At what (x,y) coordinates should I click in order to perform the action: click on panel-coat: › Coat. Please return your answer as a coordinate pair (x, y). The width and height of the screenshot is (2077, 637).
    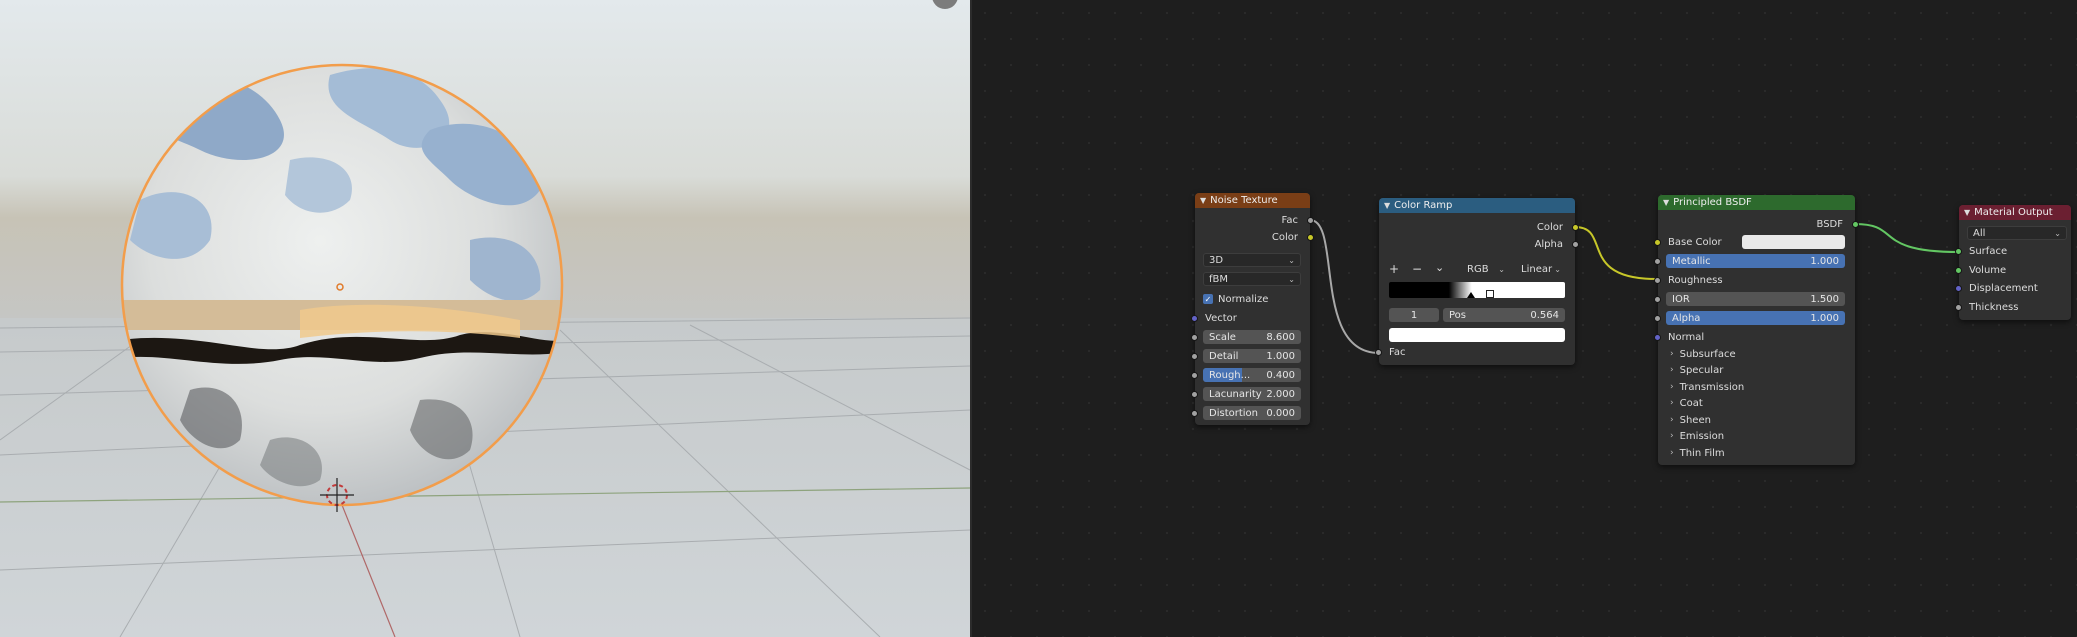
    Looking at the image, I should click on (1686, 403).